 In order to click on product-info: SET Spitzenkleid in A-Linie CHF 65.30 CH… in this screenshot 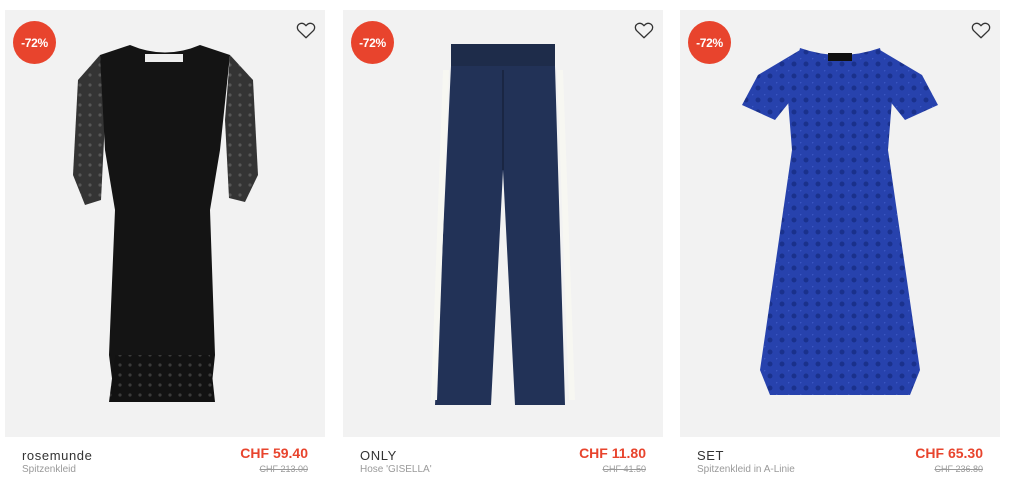, I will do `click(840, 458)`.